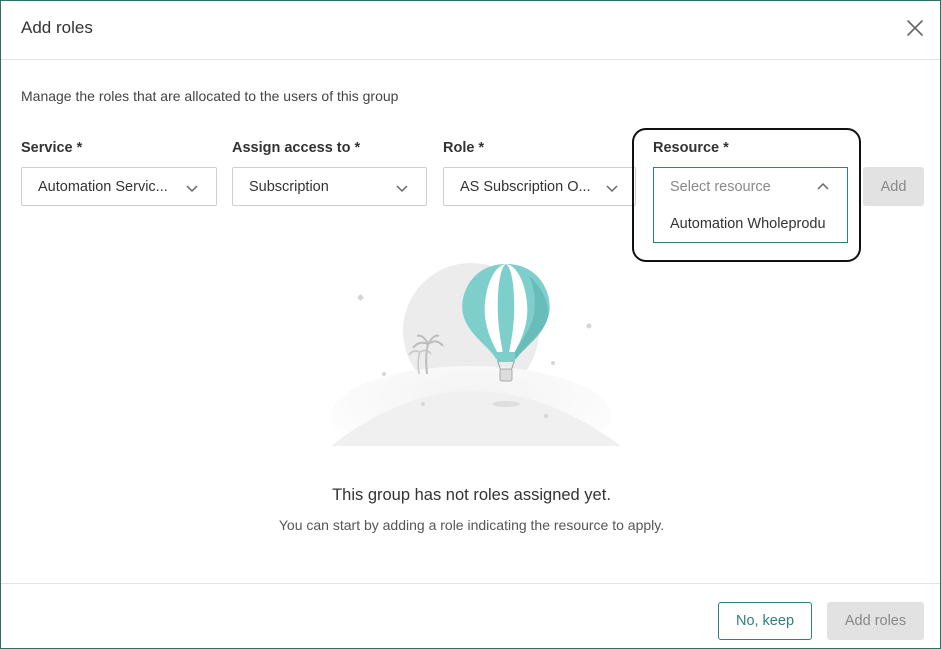 The width and height of the screenshot is (941, 649). I want to click on empty-state-title: This group has not roles assigned yet., so click(471, 495).